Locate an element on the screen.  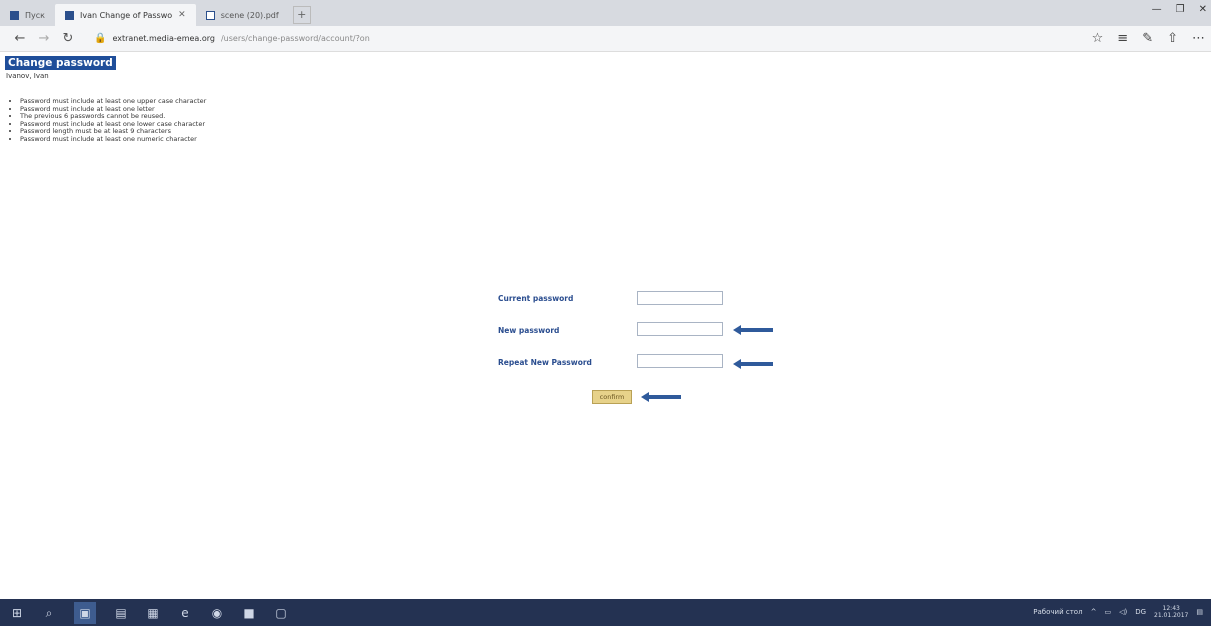
refresh-icon: ↻ is located at coordinates (68, 38).